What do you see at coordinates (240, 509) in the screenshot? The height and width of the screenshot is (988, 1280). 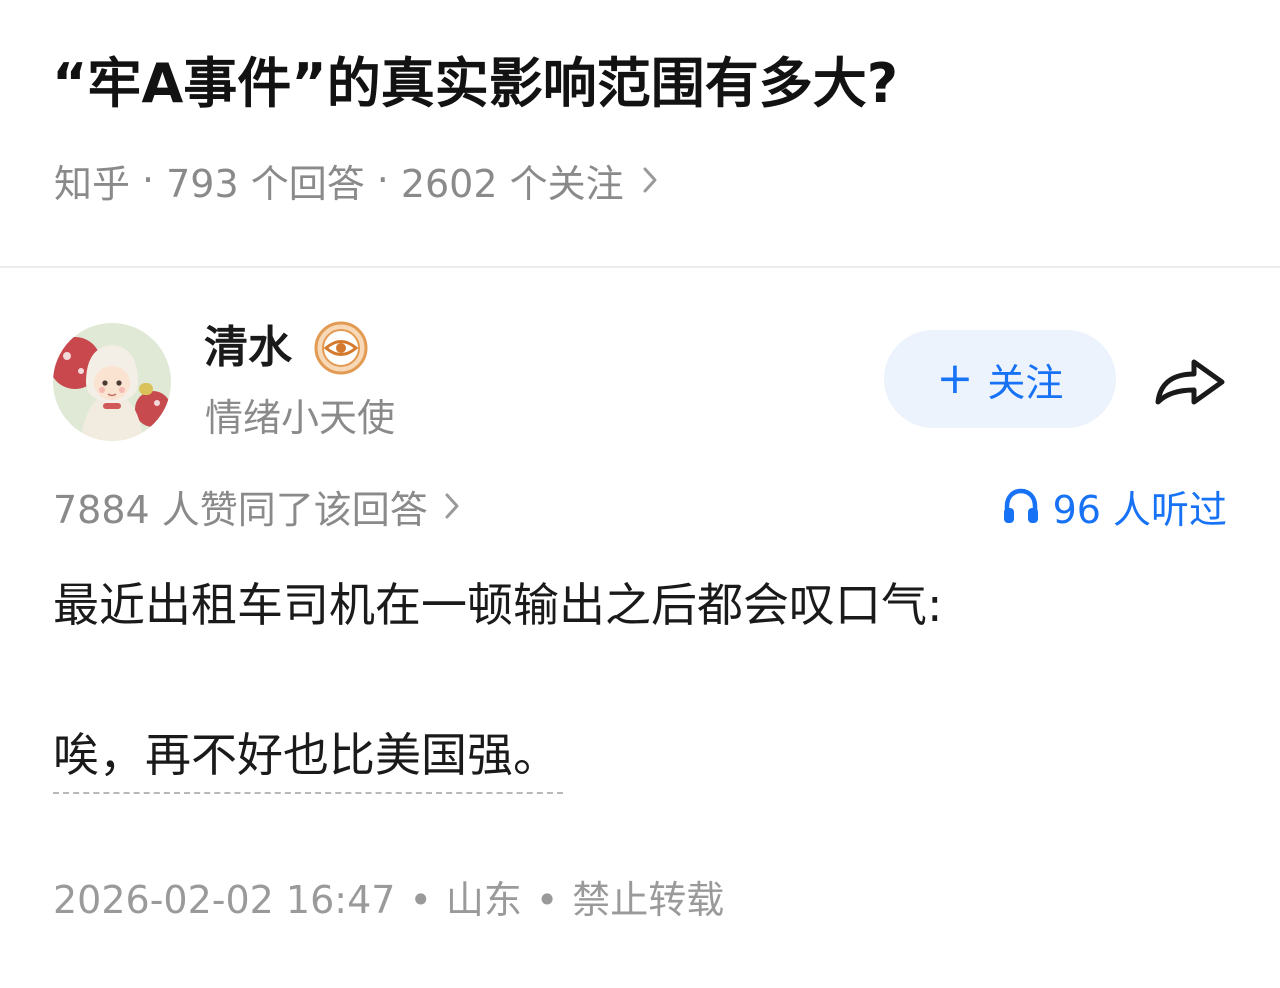 I see `votes-count: 7884 人赞同了该回答` at bounding box center [240, 509].